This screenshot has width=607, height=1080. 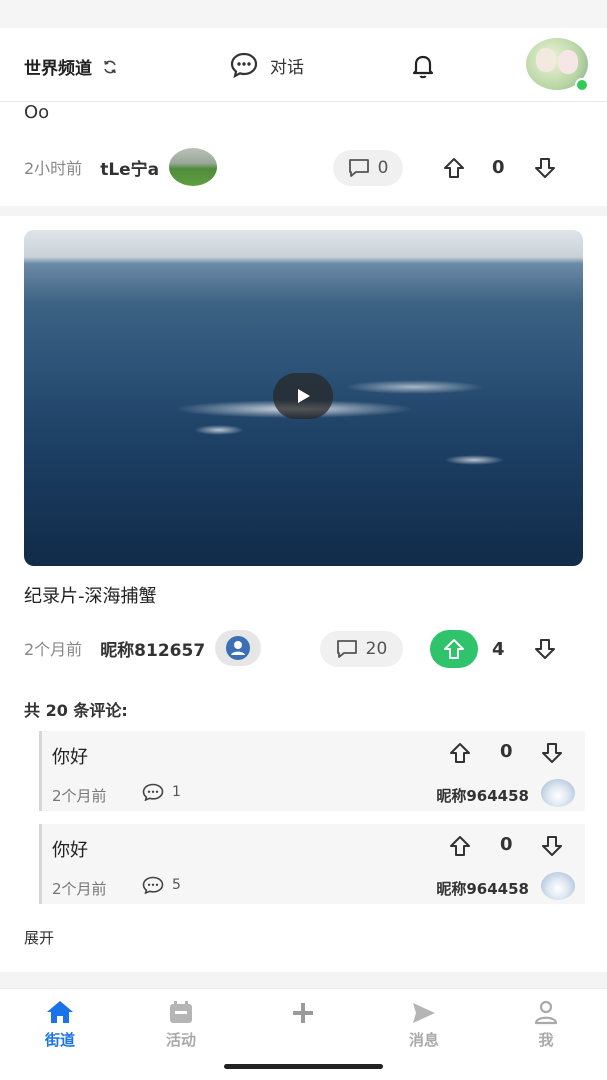 What do you see at coordinates (498, 167) in the screenshot?
I see `vote-count: 0` at bounding box center [498, 167].